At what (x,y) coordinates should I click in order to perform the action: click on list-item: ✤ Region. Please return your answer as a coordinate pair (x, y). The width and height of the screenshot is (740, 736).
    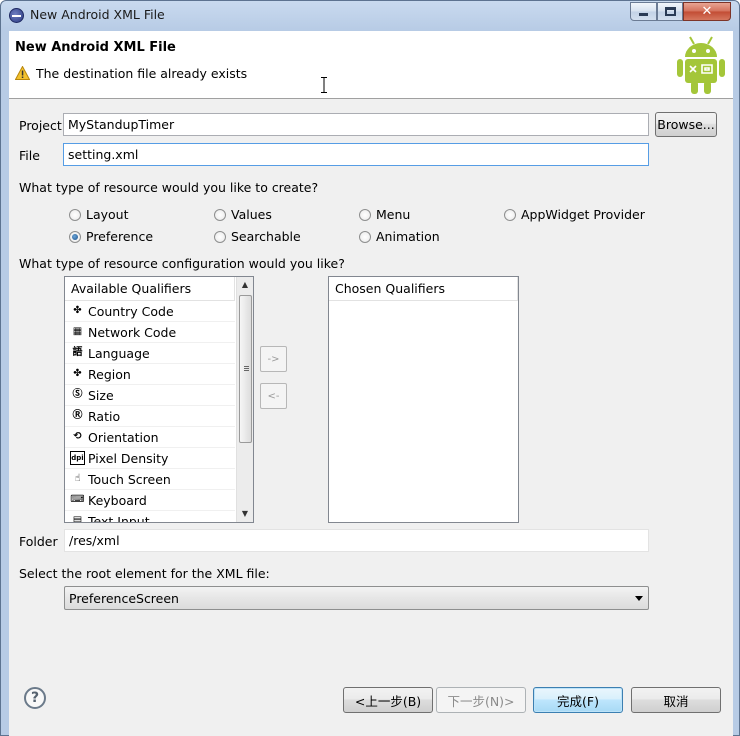
    Looking at the image, I should click on (150, 374).